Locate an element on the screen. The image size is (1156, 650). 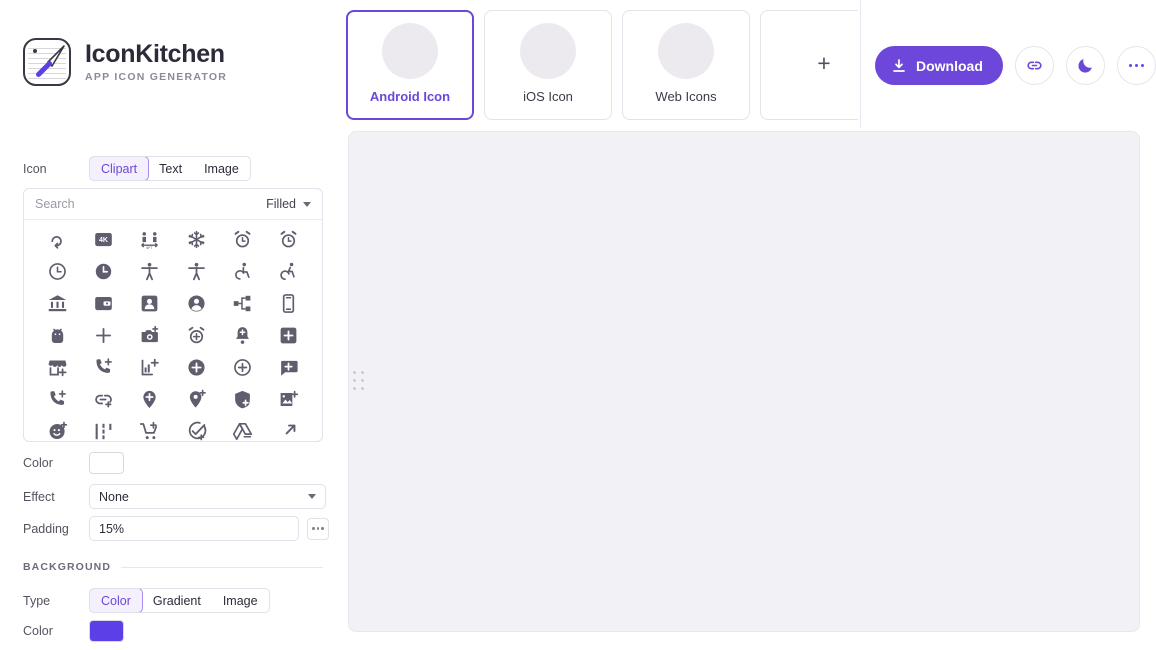
add-box-icon is located at coordinates (289, 335).